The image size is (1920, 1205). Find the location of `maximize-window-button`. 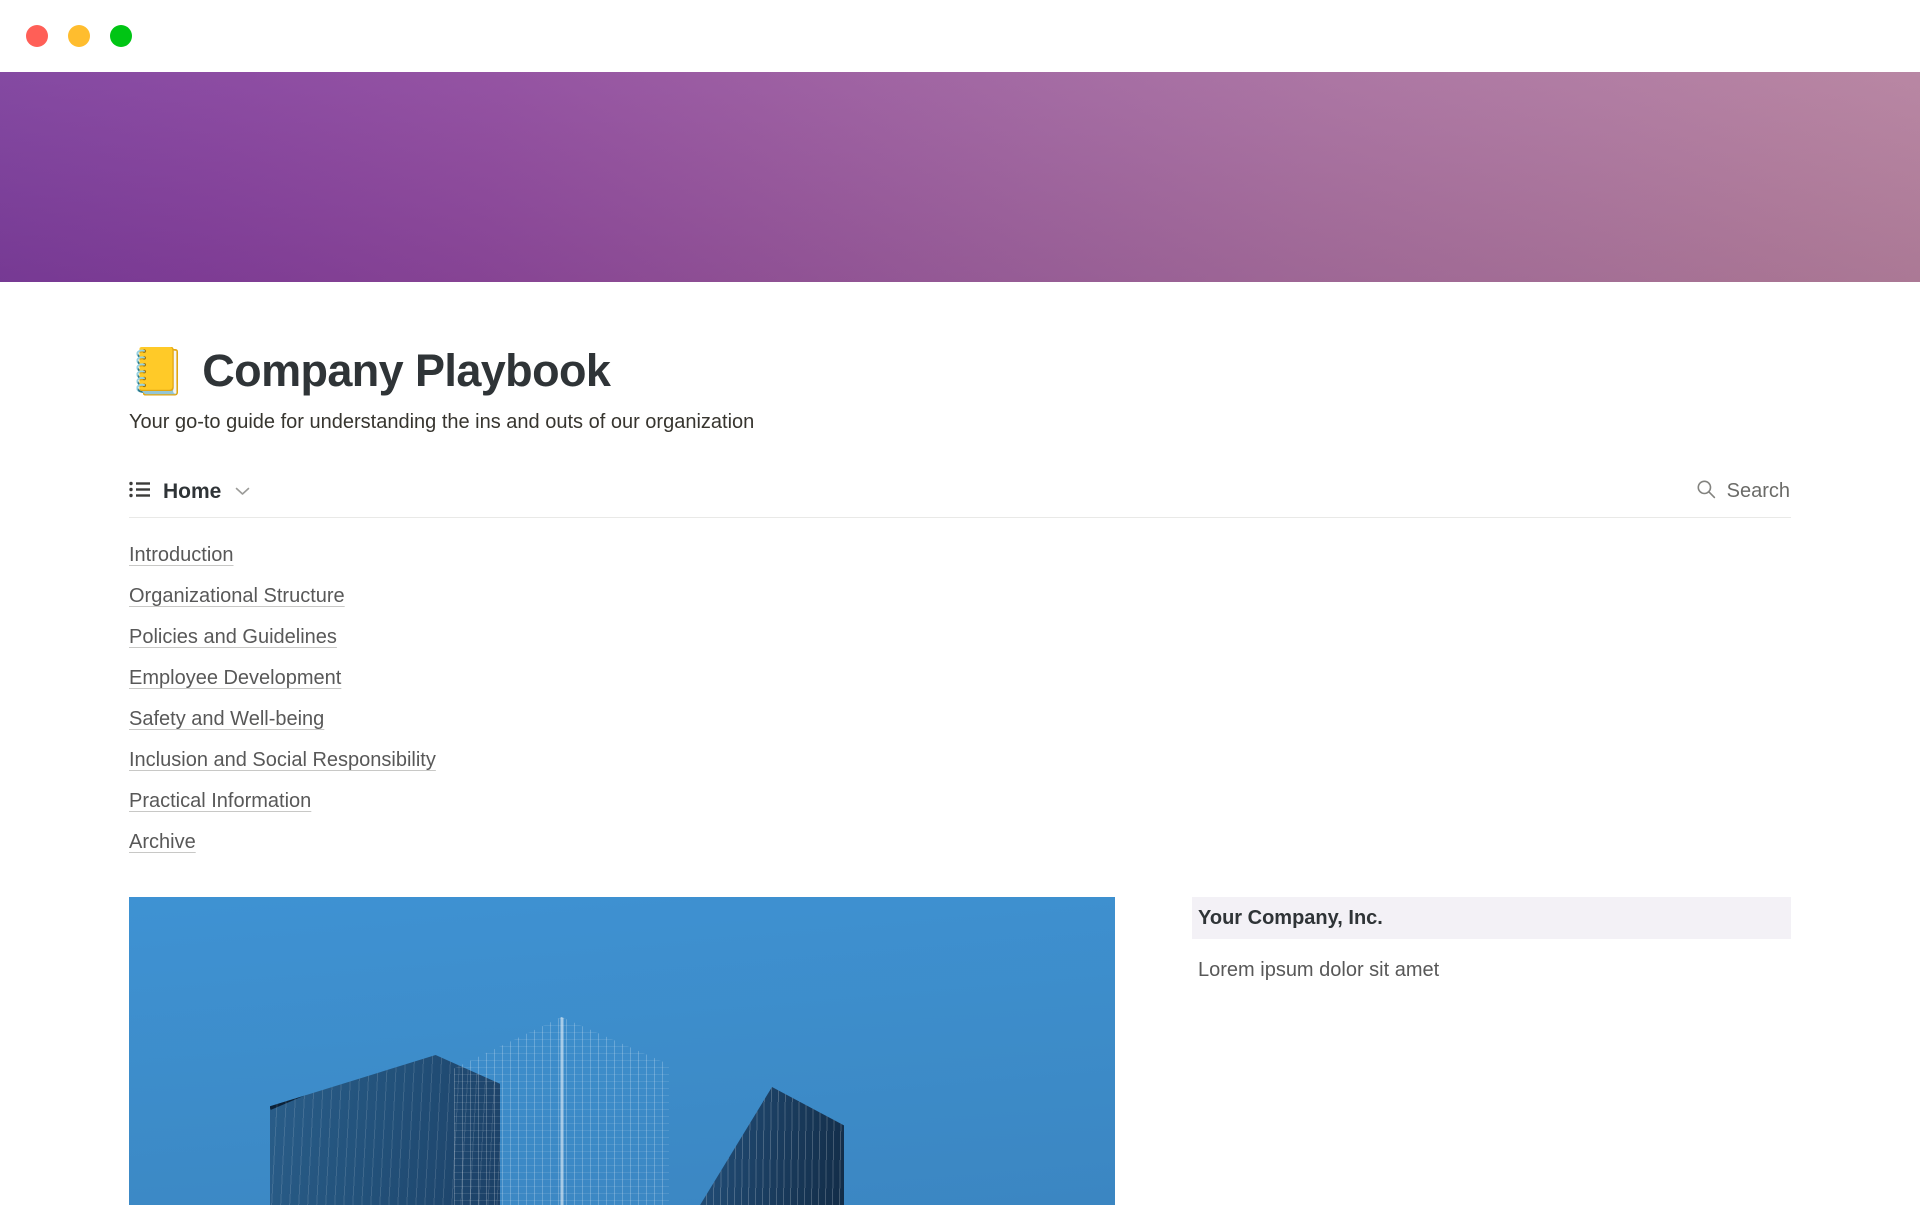

maximize-window-button is located at coordinates (121, 36).